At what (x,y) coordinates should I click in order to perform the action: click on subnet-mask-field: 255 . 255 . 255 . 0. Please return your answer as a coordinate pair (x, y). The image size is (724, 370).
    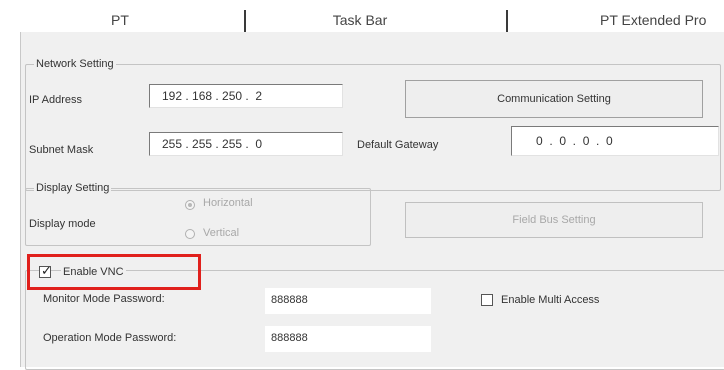
    Looking at the image, I should click on (246, 144).